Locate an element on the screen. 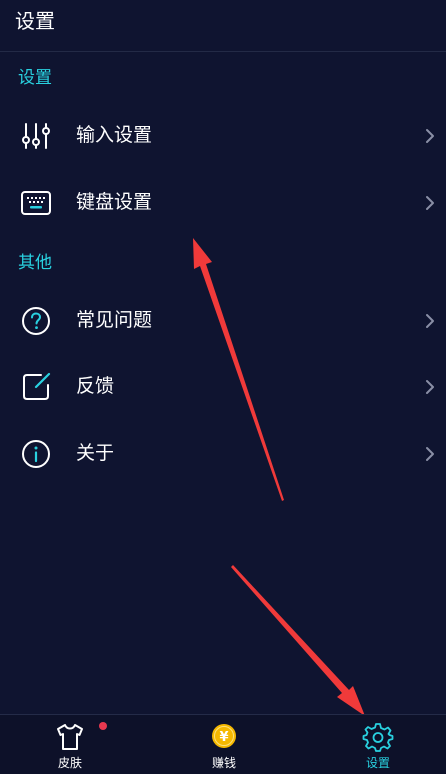 The image size is (446, 774). menu-item-faq: 常见问题 is located at coordinates (223, 321).